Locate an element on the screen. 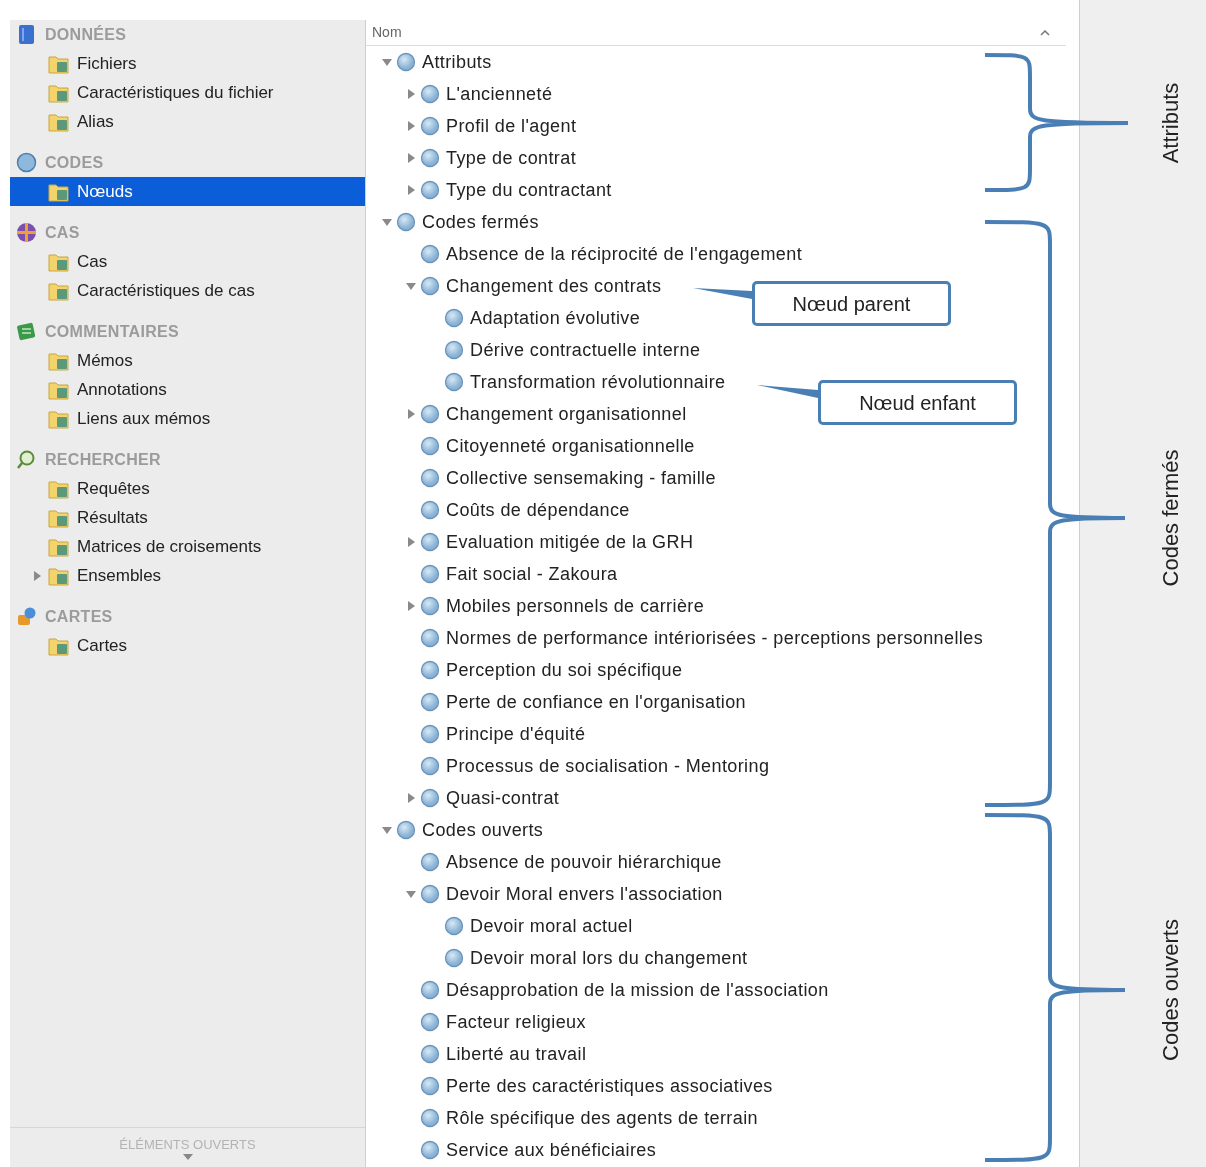  section-heading: COMMENTAIRES is located at coordinates (112, 331).